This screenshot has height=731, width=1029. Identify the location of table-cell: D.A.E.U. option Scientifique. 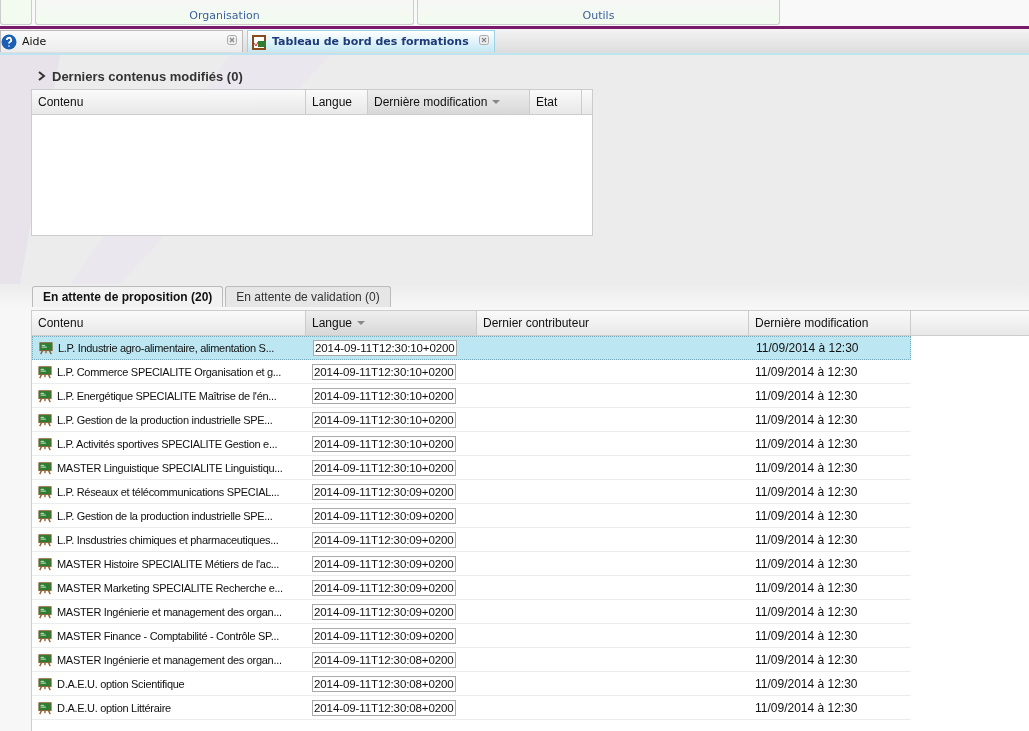
(121, 683).